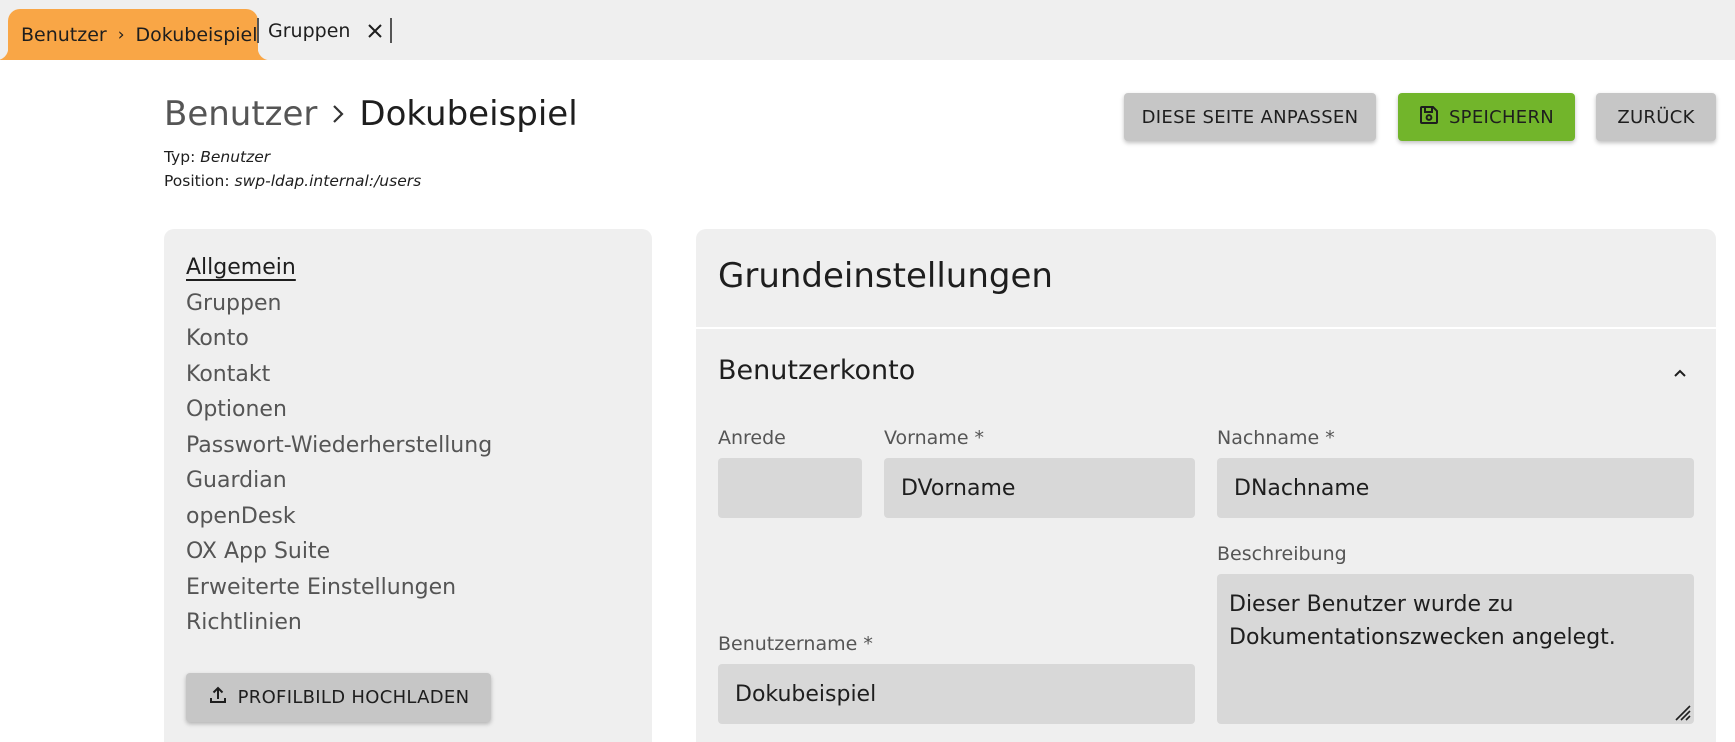  I want to click on resize-grip-icon, so click(1681, 711).